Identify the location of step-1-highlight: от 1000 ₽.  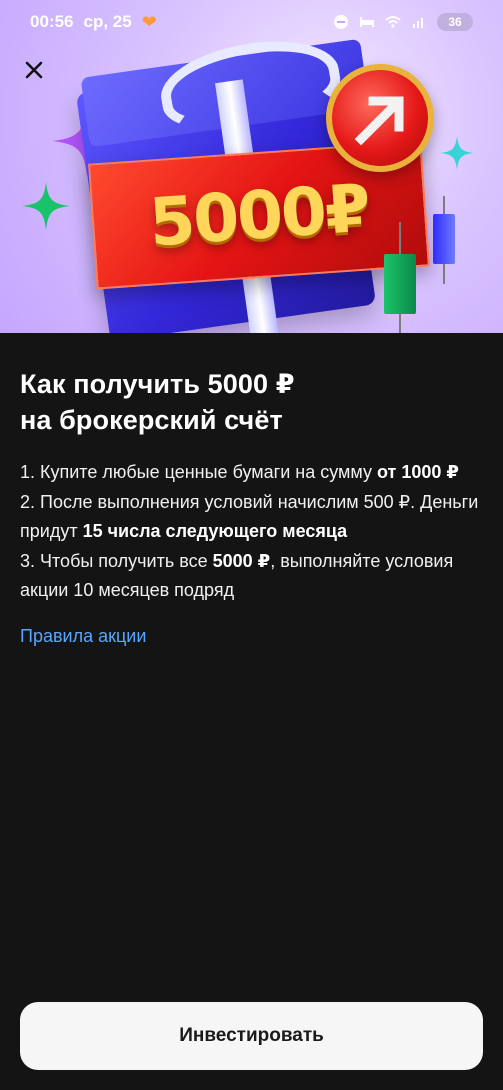
(418, 472).